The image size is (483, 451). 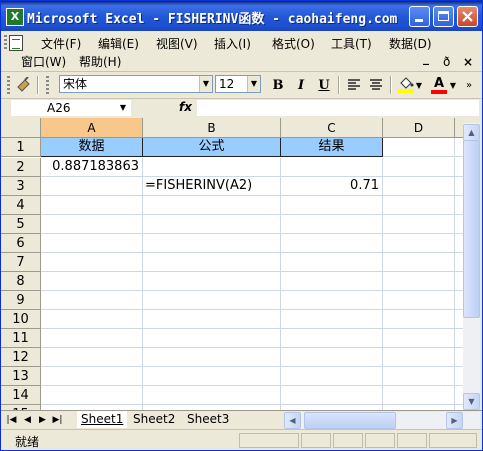 What do you see at coordinates (338, 108) in the screenshot?
I see `formula-input` at bounding box center [338, 108].